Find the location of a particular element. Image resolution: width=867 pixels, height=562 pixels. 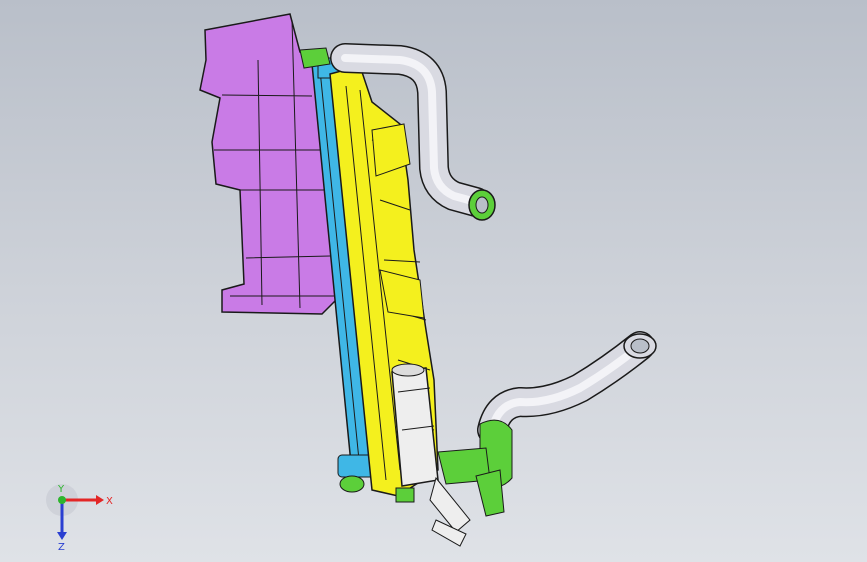

reference-triad: X Y Z is located at coordinates (80, 516).